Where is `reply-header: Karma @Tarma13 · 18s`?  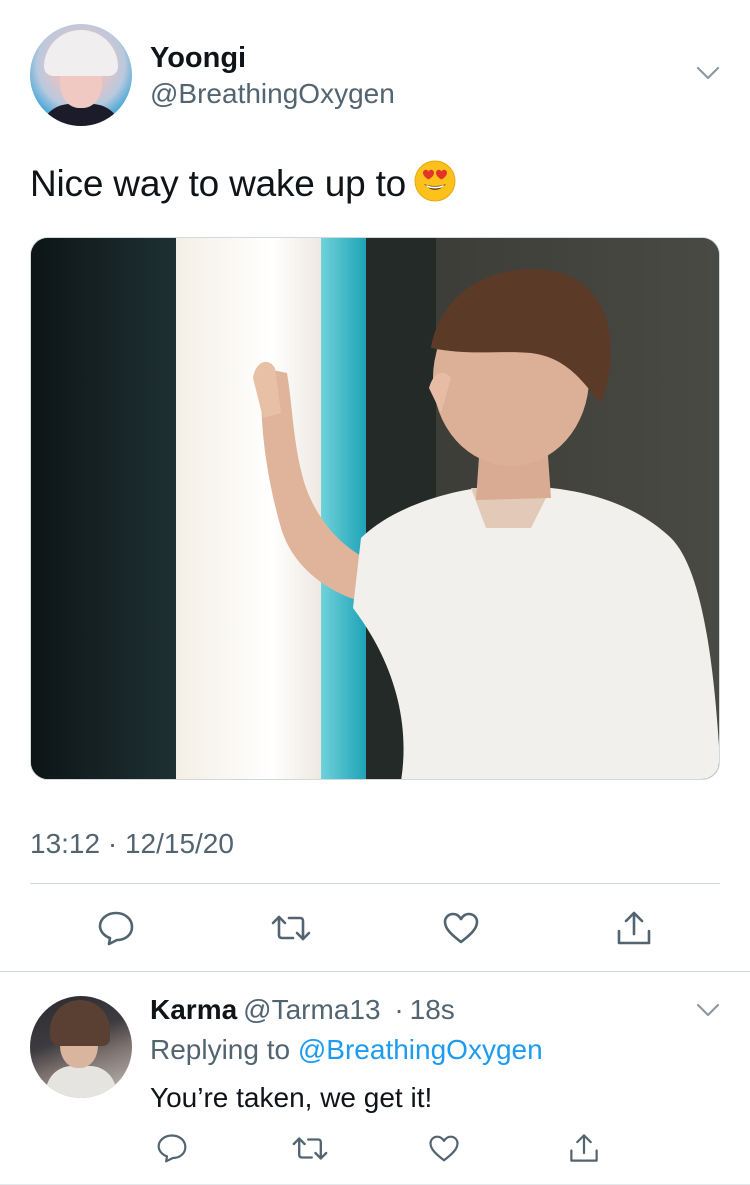 reply-header: Karma @Tarma13 · 18s is located at coordinates (302, 1010).